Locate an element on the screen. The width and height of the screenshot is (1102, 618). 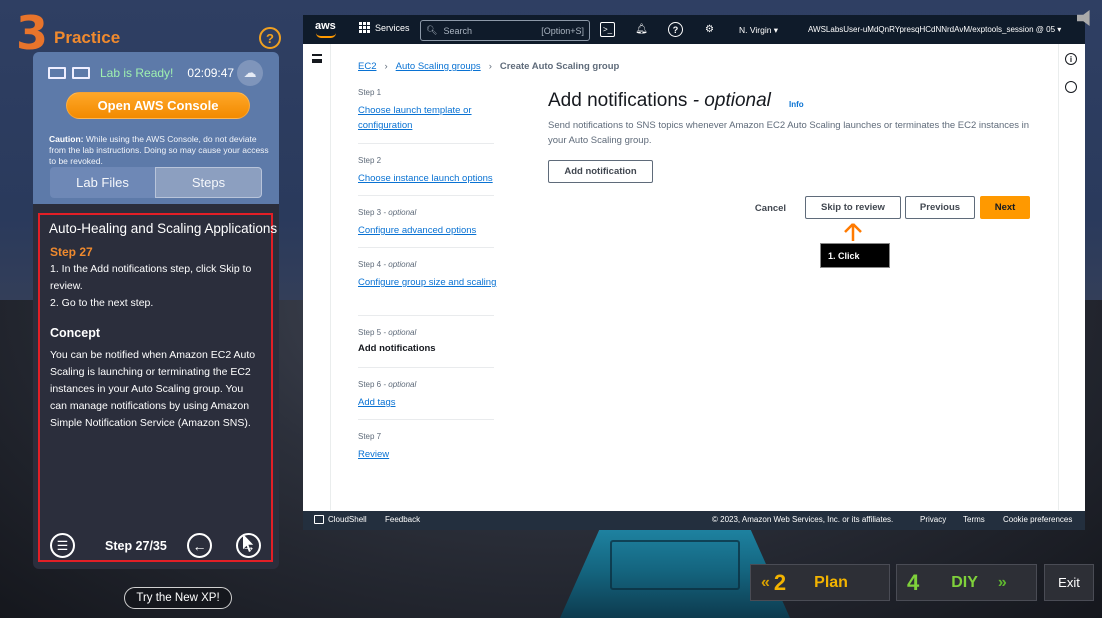
wizard-step-link: Review is located at coordinates (428, 454).